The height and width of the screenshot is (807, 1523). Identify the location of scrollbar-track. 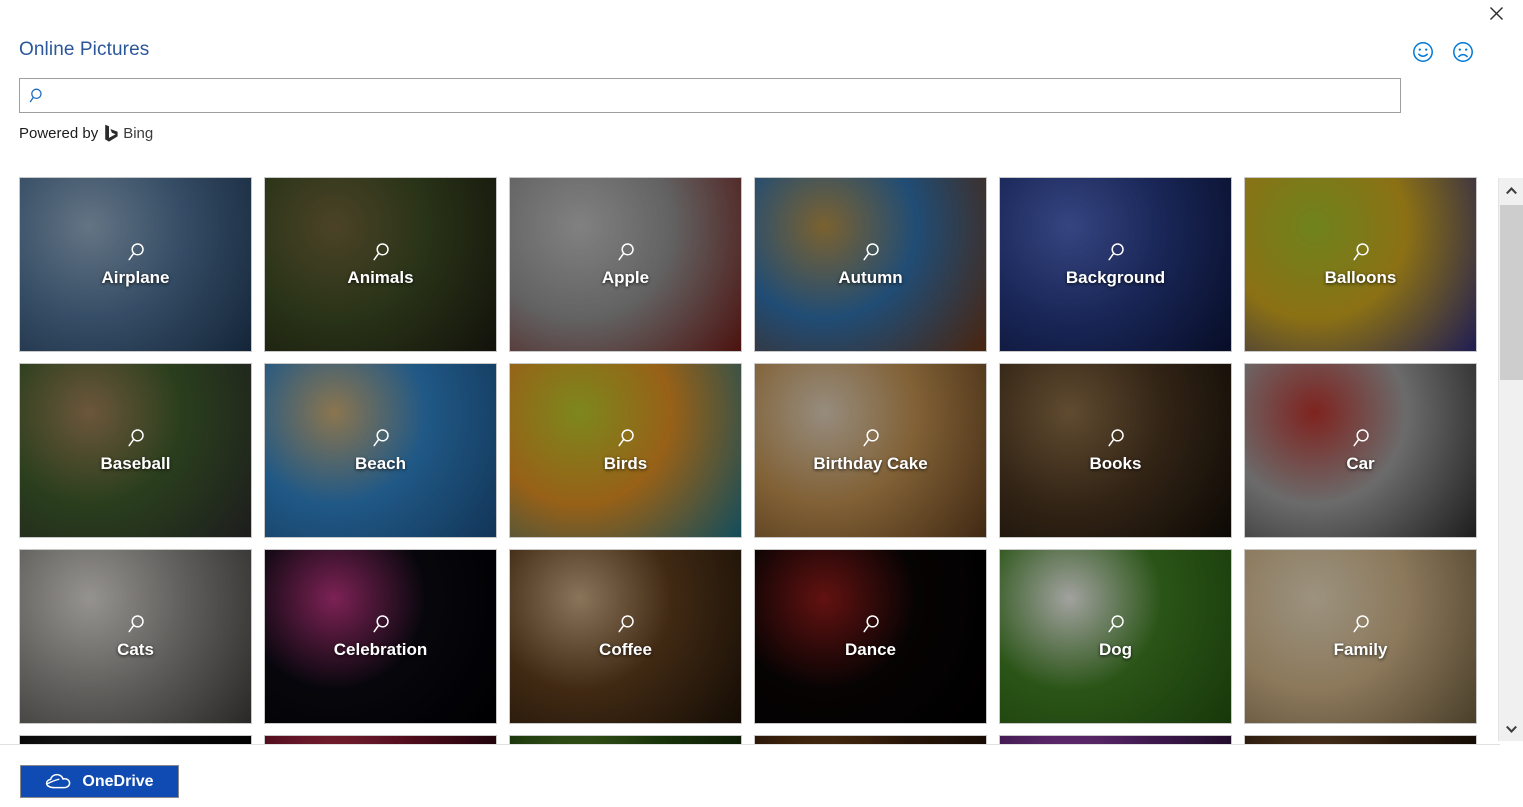
(1511, 459).